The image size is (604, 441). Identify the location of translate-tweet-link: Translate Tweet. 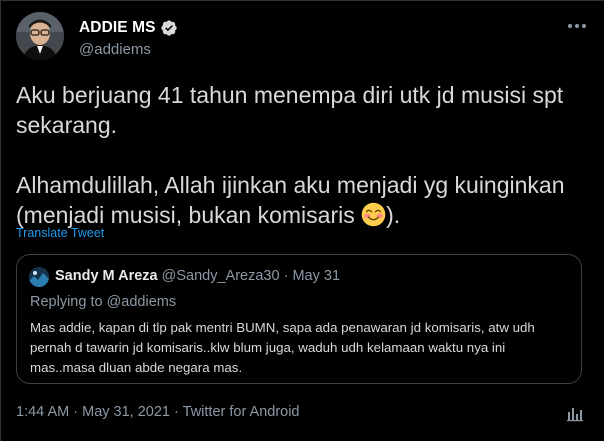
(60, 233).